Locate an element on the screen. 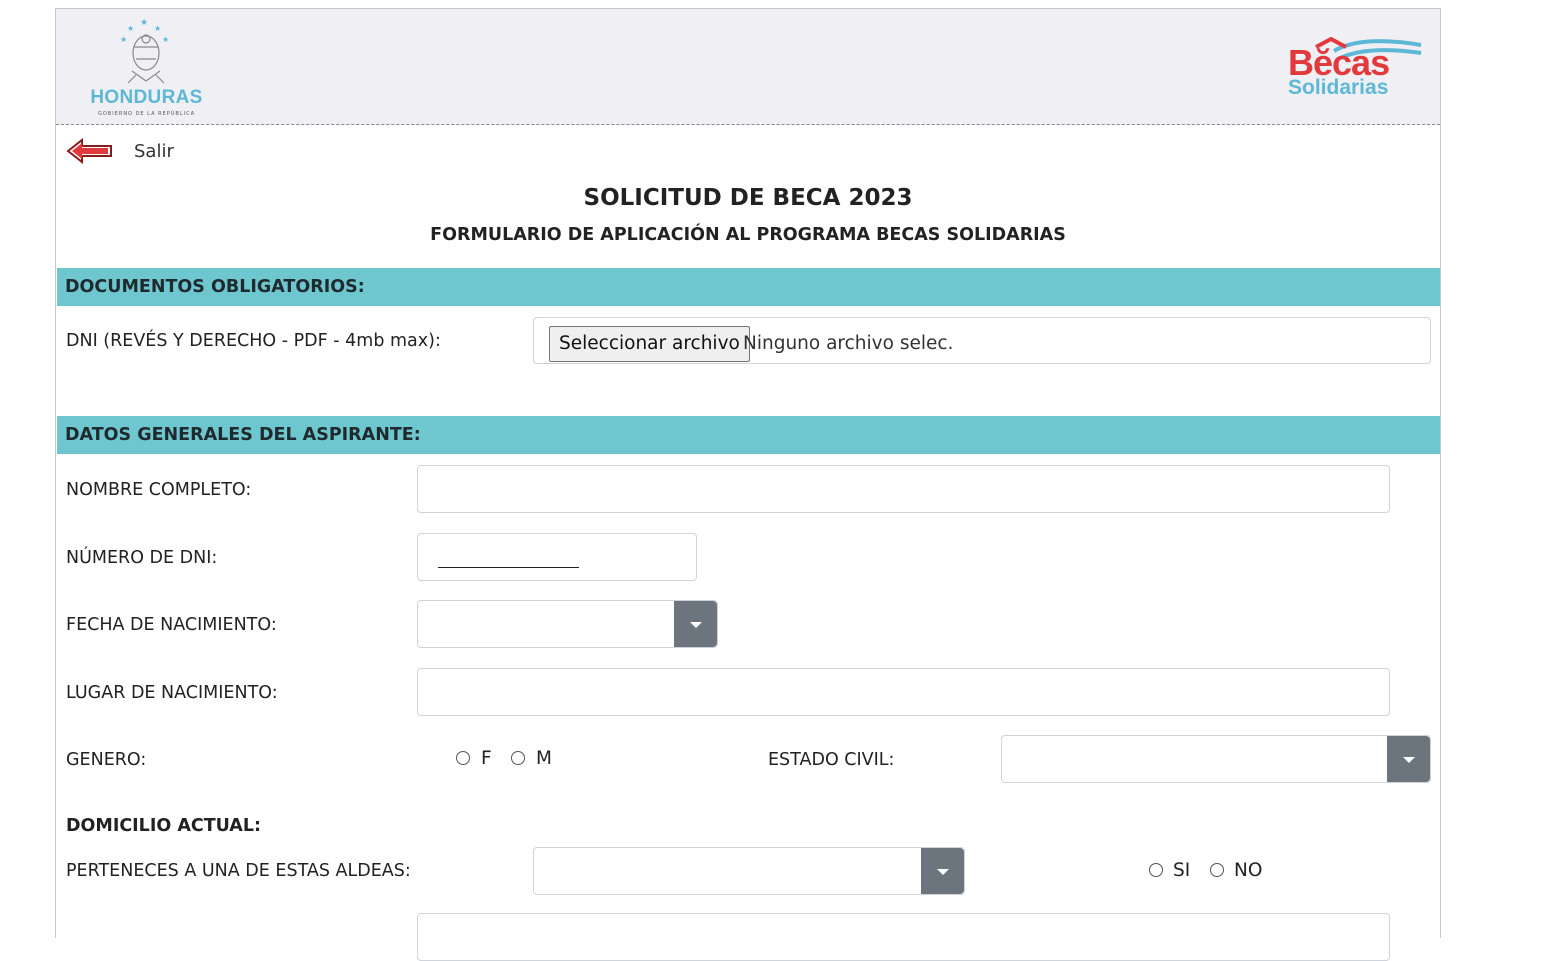  select-file-button: Seleccionar archivo is located at coordinates (649, 344).